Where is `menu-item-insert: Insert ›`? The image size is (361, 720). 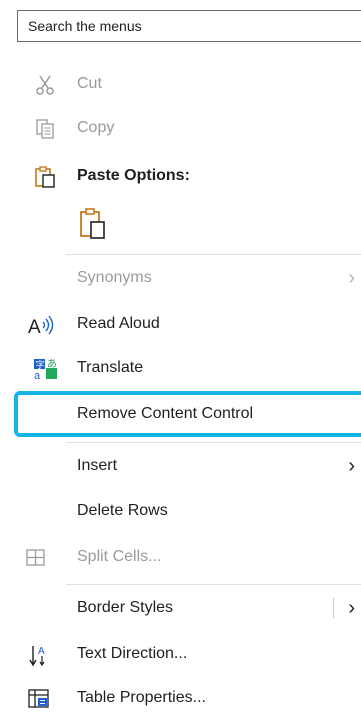 menu-item-insert: Insert › is located at coordinates (180, 466).